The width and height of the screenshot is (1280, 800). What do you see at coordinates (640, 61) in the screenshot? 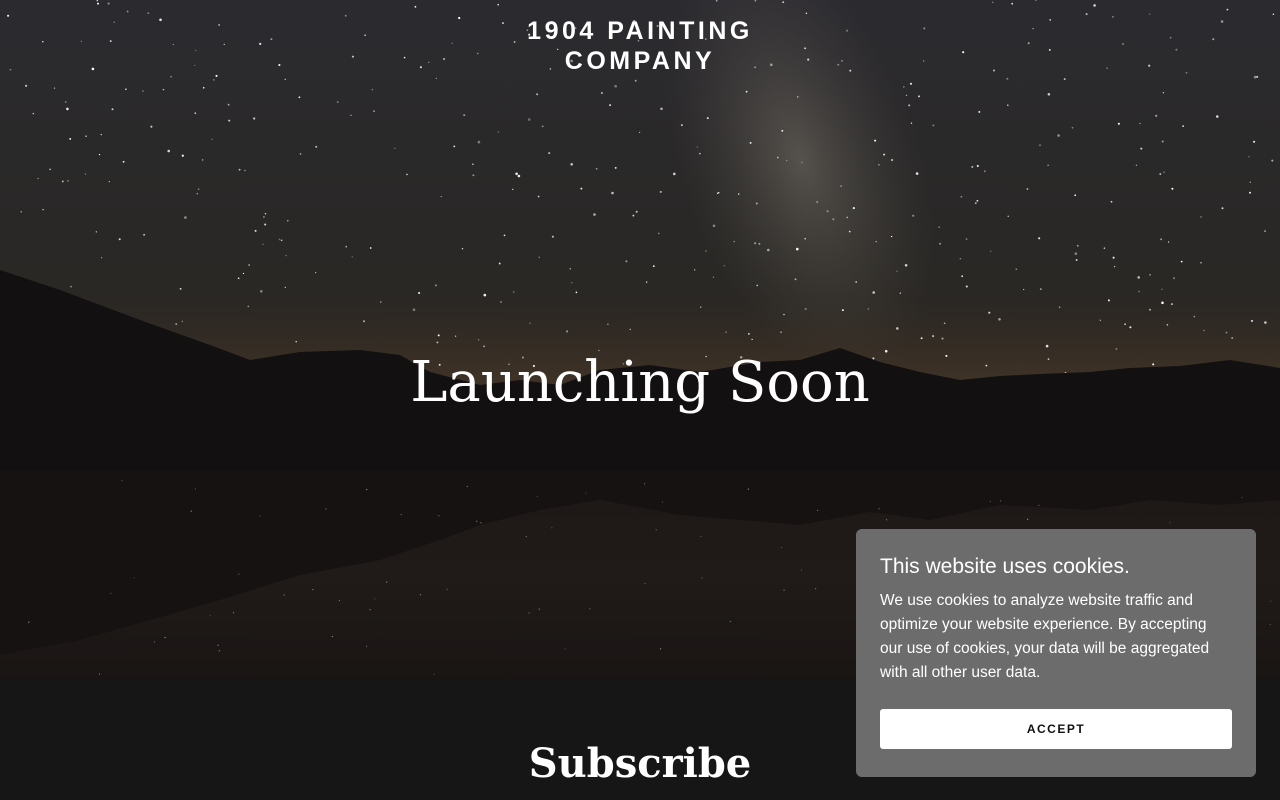
I see `site-title-line2: COMPANY` at bounding box center [640, 61].